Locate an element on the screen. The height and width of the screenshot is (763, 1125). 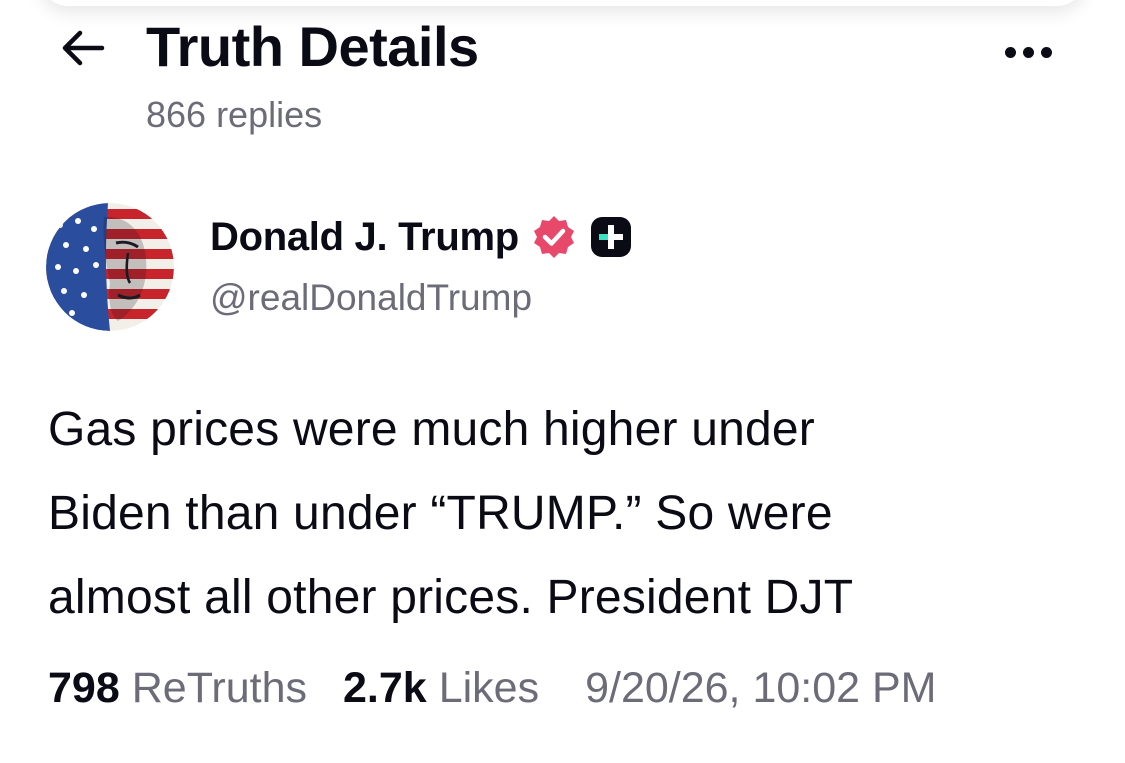
arrow-left-icon is located at coordinates (83, 48).